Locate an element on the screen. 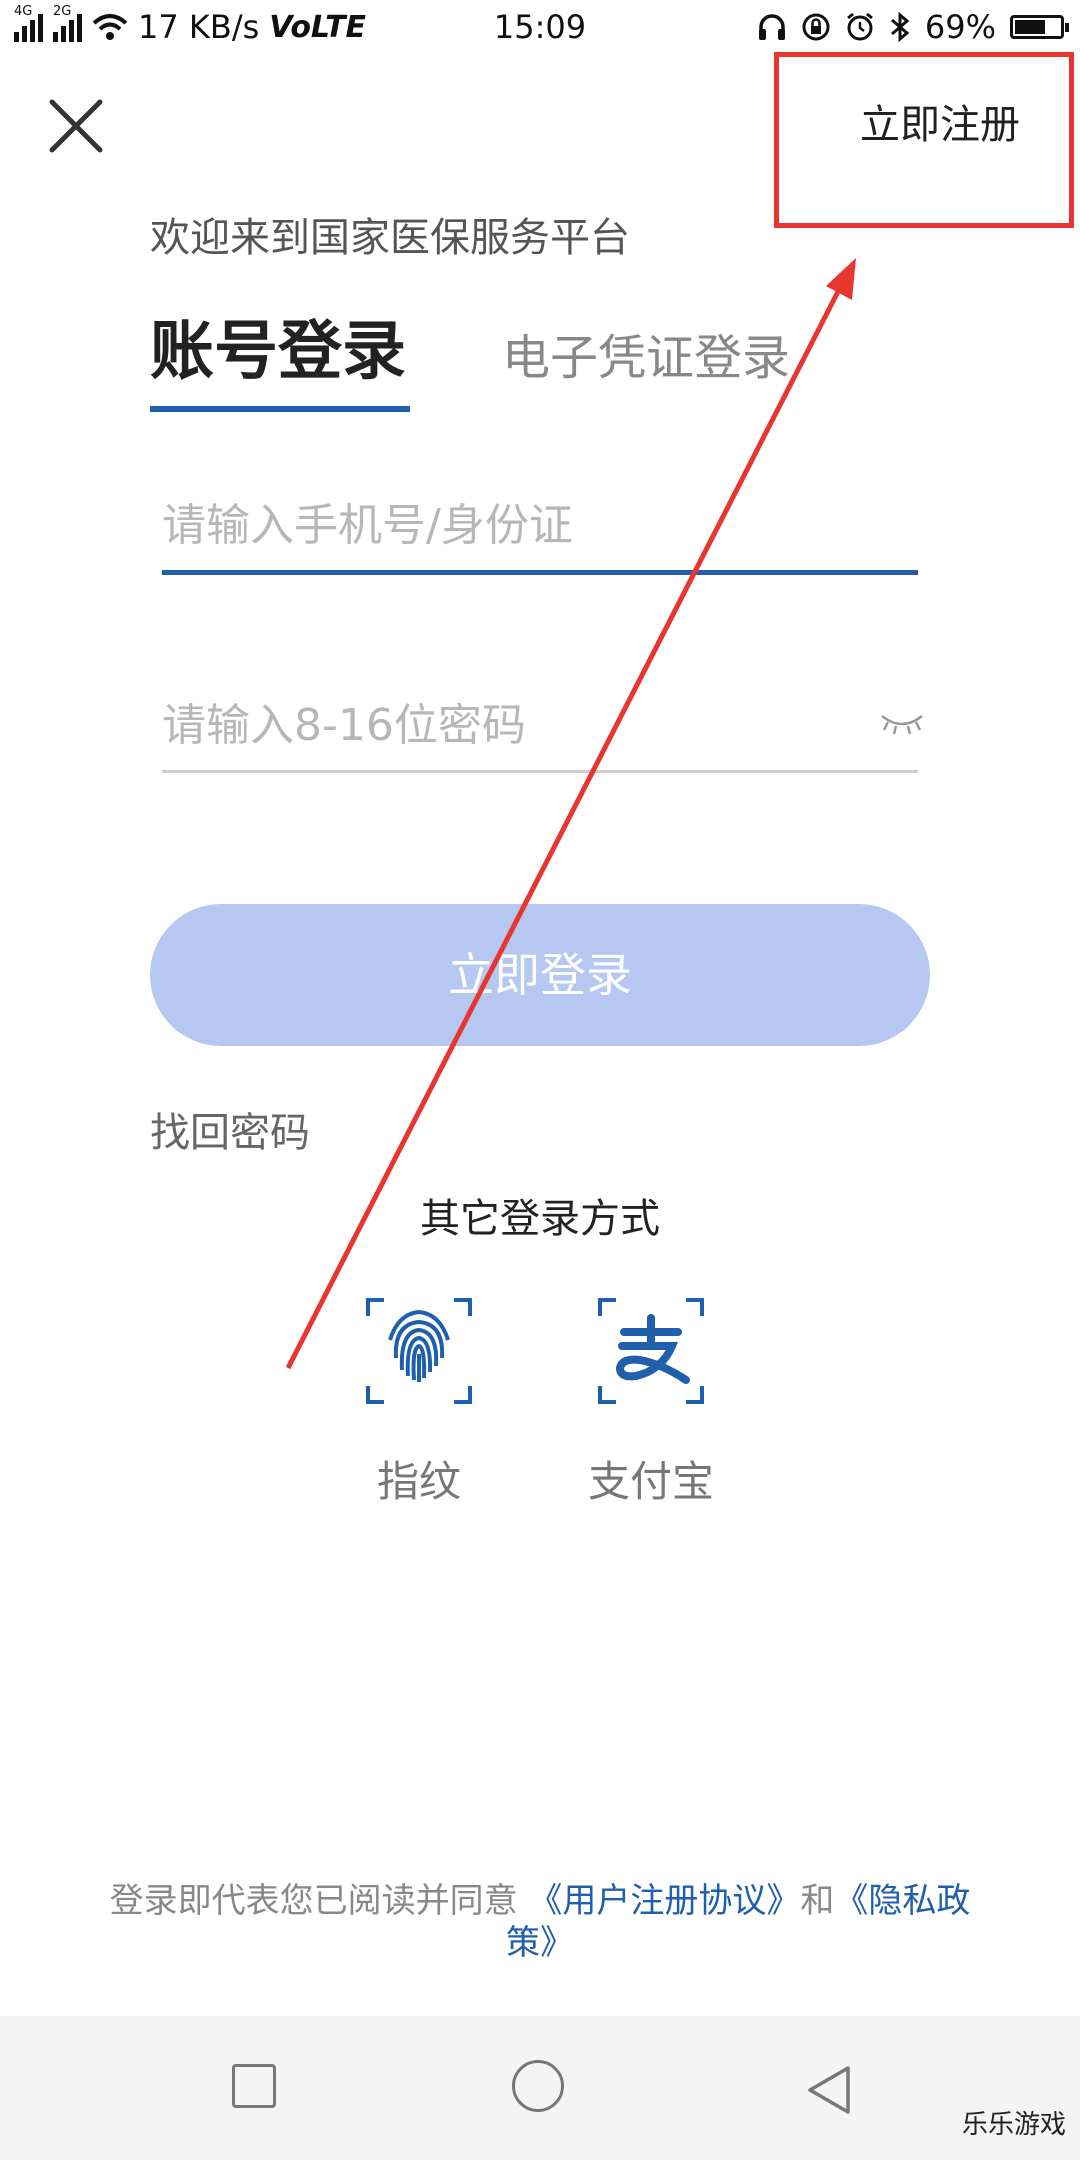 This screenshot has width=1080, height=2160. alarm-icon is located at coordinates (859, 26).